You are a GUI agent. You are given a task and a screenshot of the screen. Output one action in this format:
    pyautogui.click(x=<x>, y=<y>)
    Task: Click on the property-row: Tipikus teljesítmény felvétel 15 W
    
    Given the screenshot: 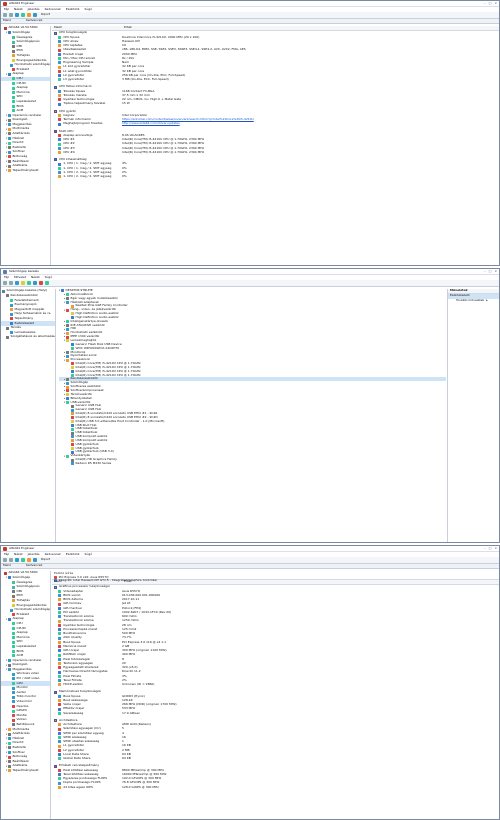 What is the action you would take?
    pyautogui.click(x=275, y=104)
    